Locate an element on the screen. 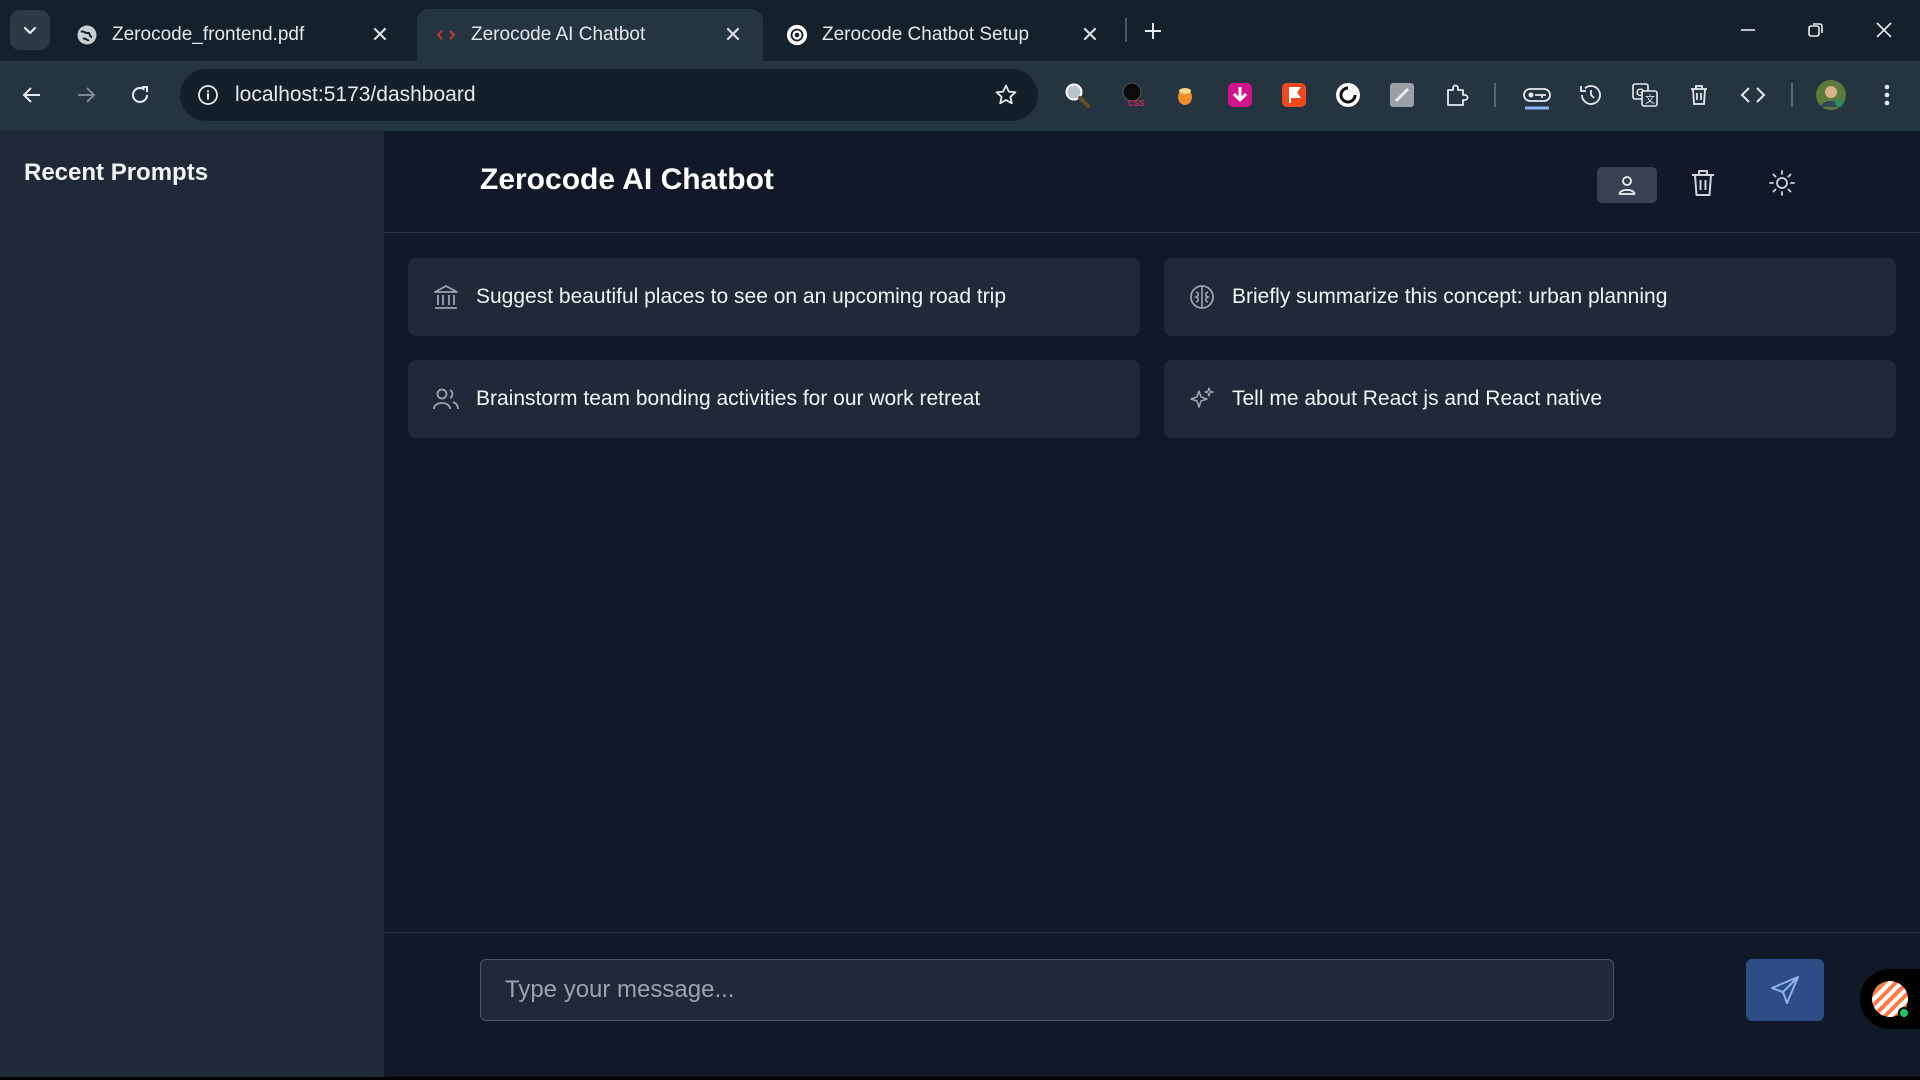 Image resolution: width=1920 pixels, height=1080 pixels. puzzle-icon is located at coordinates (1457, 95).